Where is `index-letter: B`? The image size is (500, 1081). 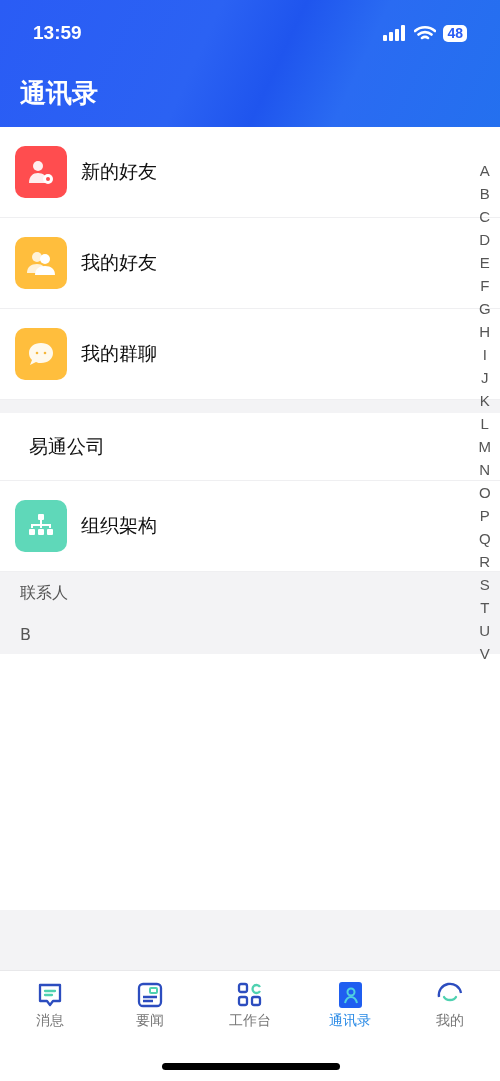 index-letter: B is located at coordinates (484, 193).